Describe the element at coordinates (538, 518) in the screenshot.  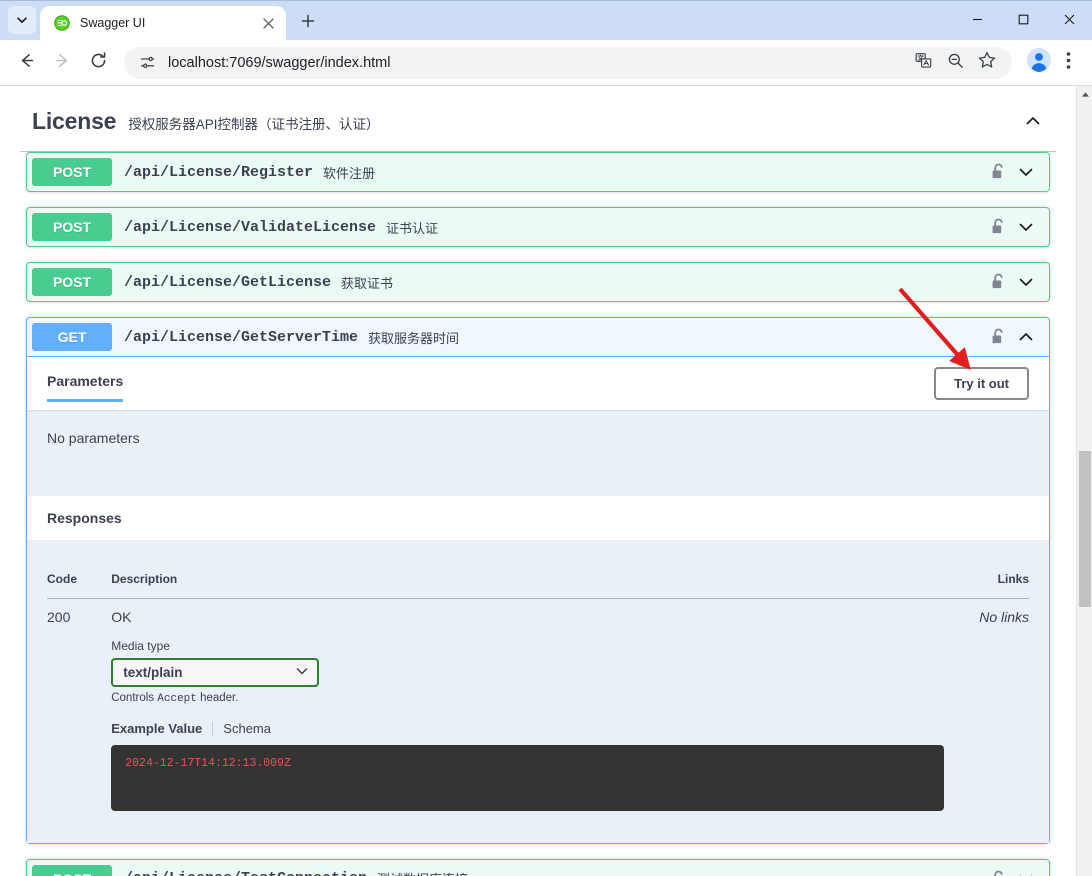
I see `responses-section-title: Responses` at that location.